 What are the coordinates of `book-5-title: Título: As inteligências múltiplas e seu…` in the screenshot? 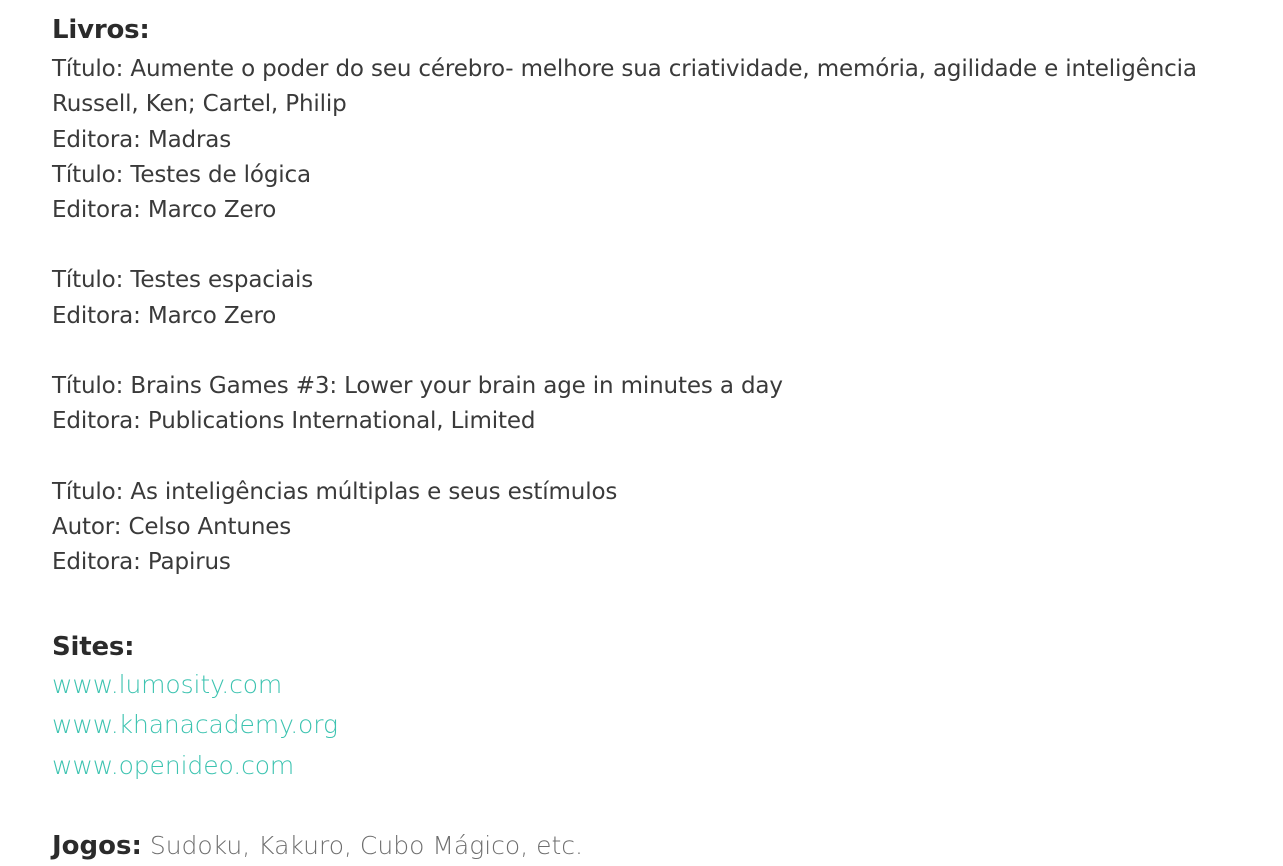 It's located at (335, 491).